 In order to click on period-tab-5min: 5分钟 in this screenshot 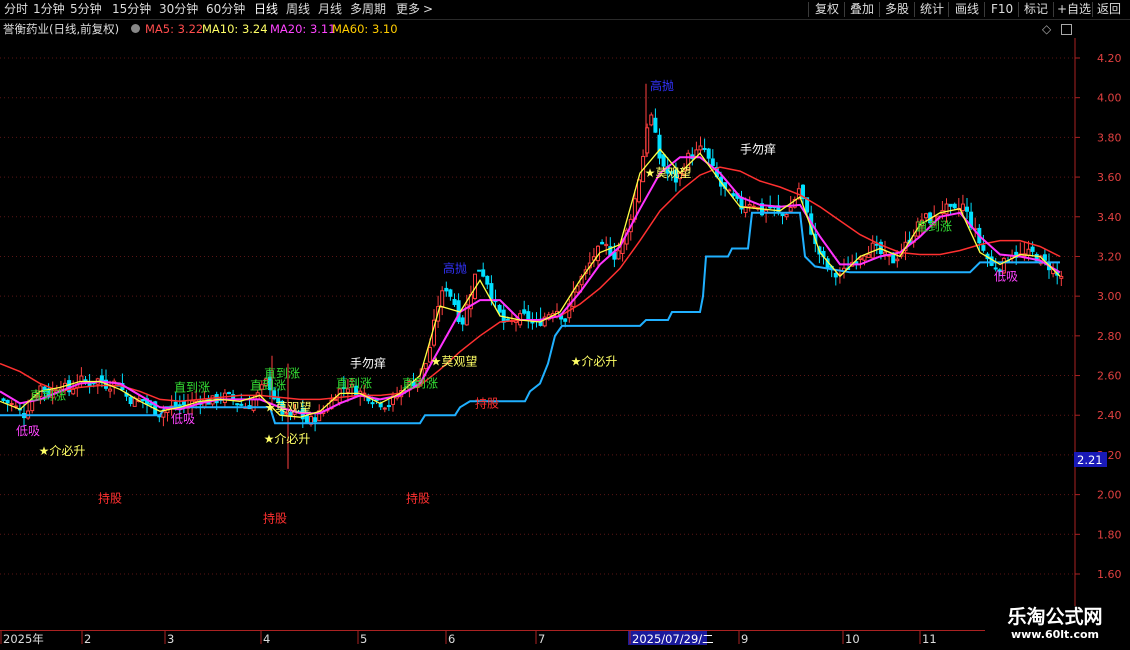, I will do `click(86, 9)`.